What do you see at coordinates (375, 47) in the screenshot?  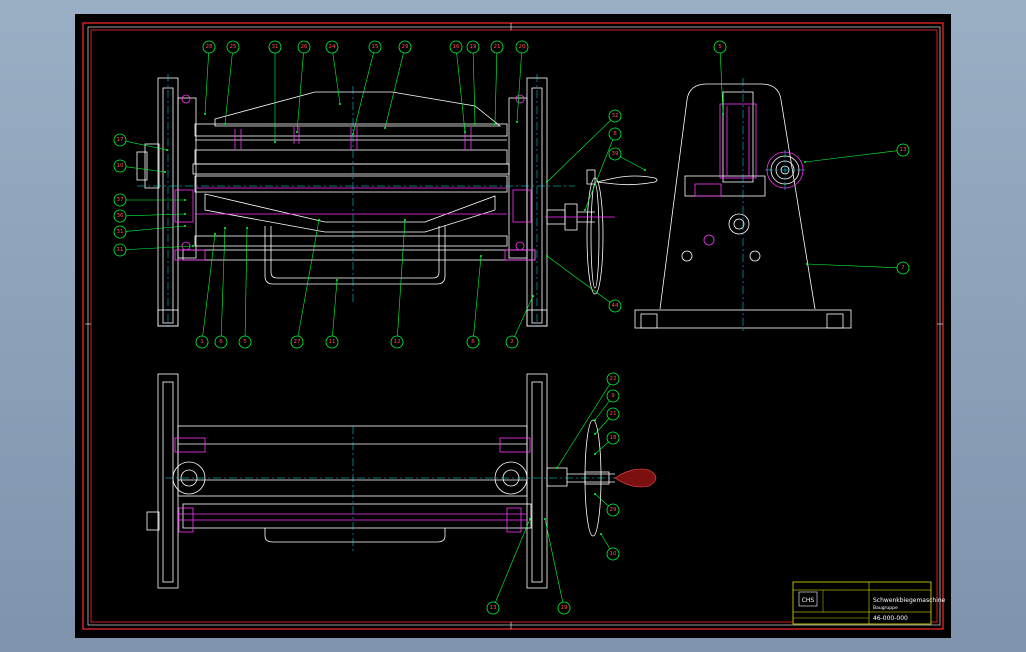 I see `balloon-label: 15` at bounding box center [375, 47].